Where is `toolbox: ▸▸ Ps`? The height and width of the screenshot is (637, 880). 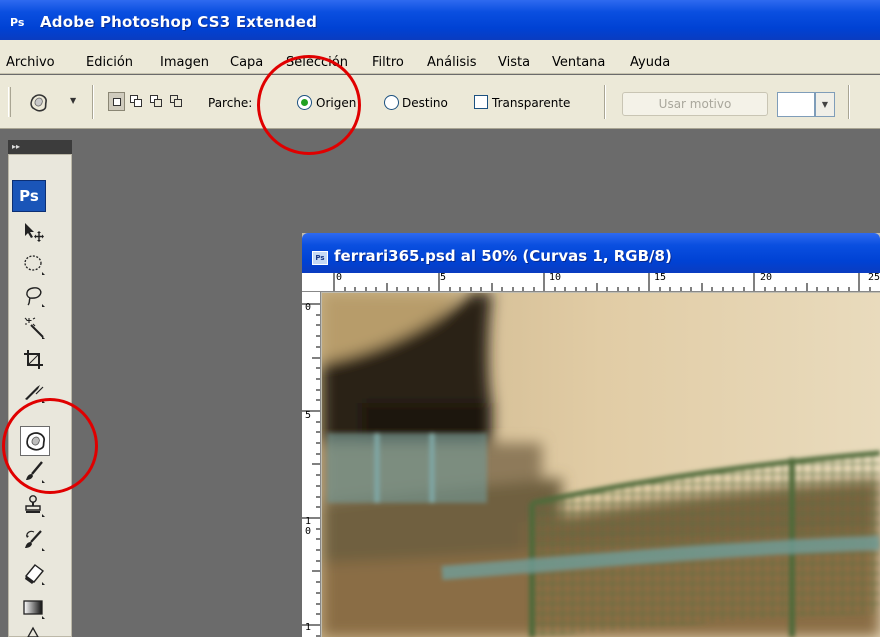 toolbox: ▸▸ Ps is located at coordinates (40, 383).